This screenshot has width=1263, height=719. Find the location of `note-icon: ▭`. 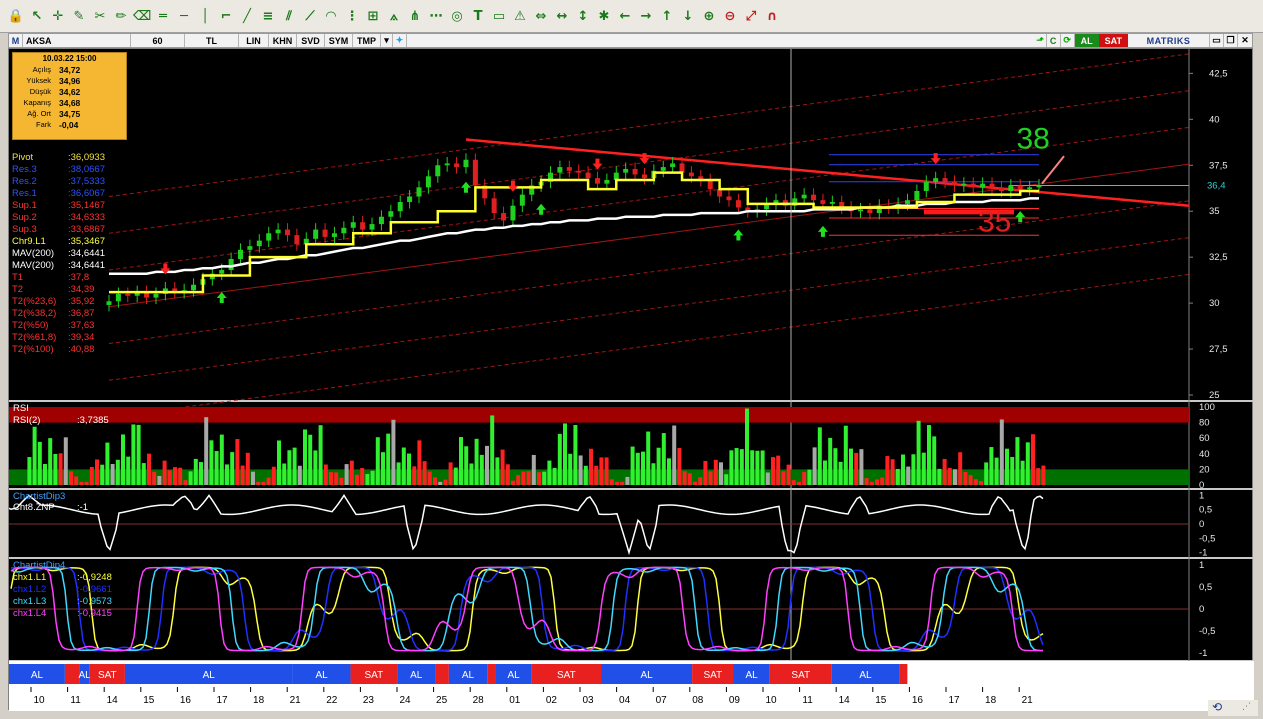

note-icon: ▭ is located at coordinates (499, 16).